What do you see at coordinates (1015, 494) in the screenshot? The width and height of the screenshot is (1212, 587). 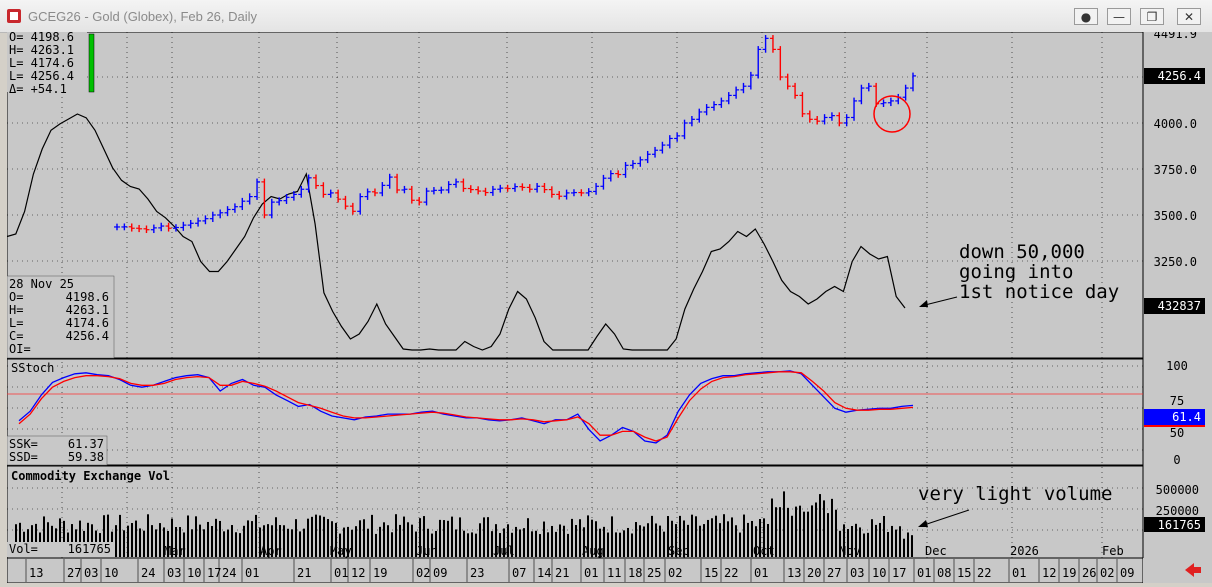 I see `volume-annotation: very light volume` at bounding box center [1015, 494].